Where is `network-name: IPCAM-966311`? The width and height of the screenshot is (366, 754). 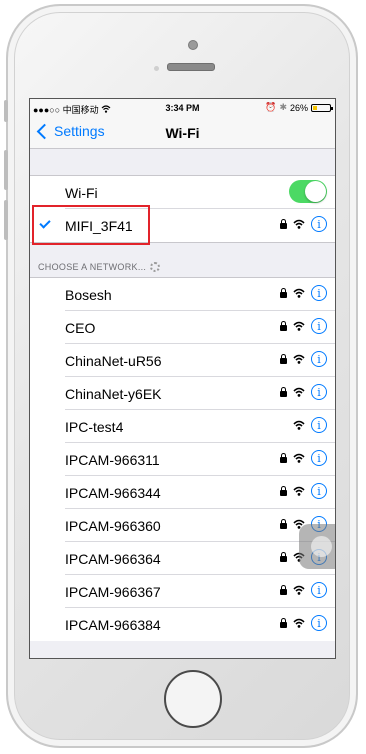 network-name: IPCAM-966311 is located at coordinates (112, 459).